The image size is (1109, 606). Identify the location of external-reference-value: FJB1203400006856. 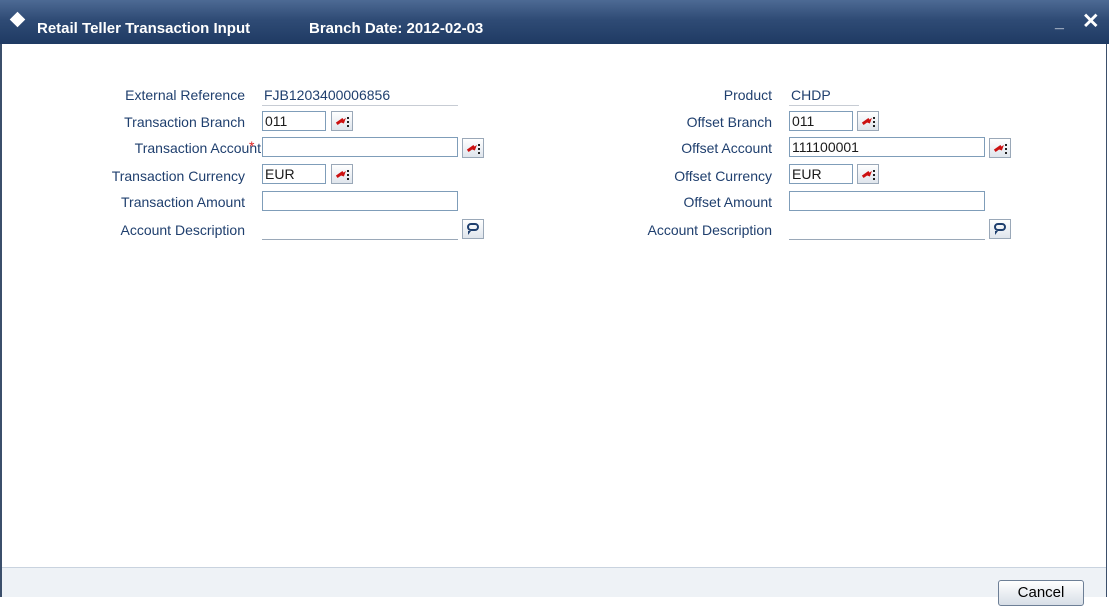
(360, 96).